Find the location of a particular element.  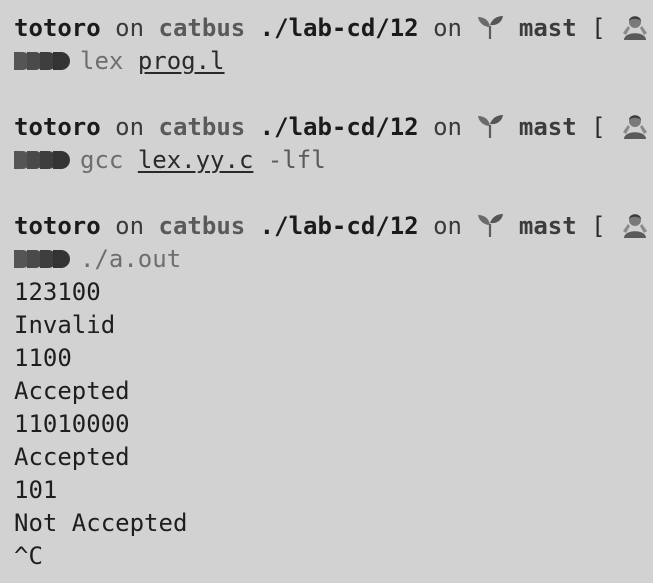

output-line: 11010000 is located at coordinates (72, 424).